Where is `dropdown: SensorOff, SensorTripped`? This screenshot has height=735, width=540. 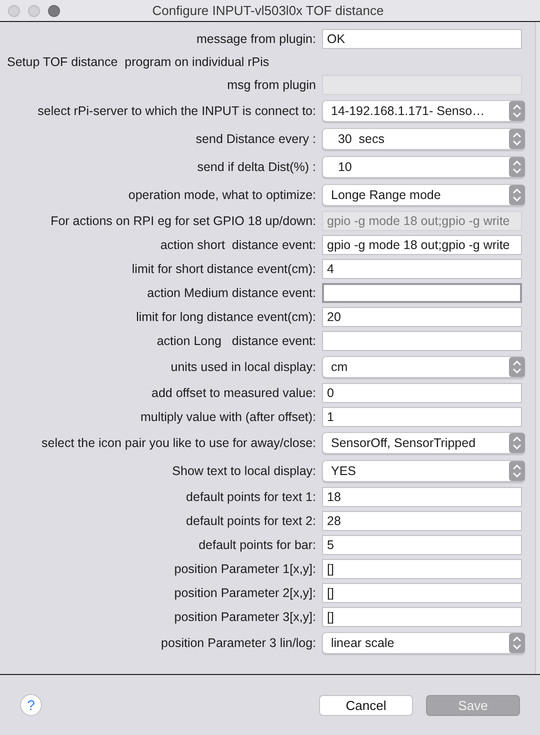
dropdown: SensorOff, SensorTripped is located at coordinates (423, 443).